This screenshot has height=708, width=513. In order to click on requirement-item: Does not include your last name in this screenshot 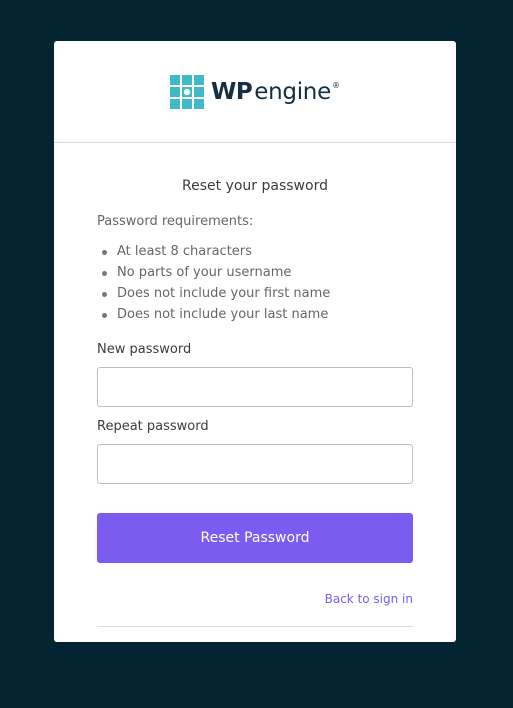, I will do `click(255, 315)`.